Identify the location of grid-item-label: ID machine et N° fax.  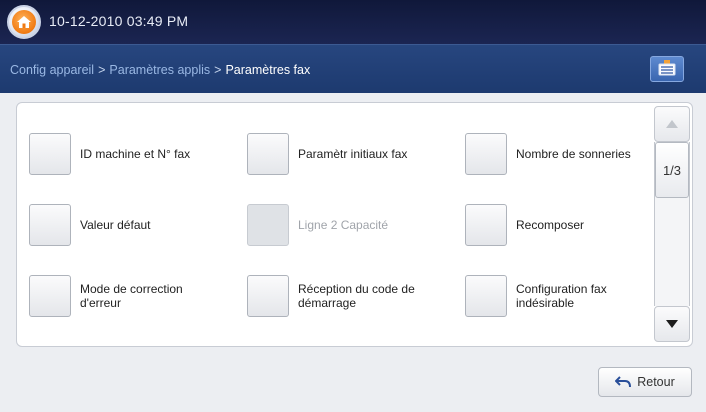
(135, 154).